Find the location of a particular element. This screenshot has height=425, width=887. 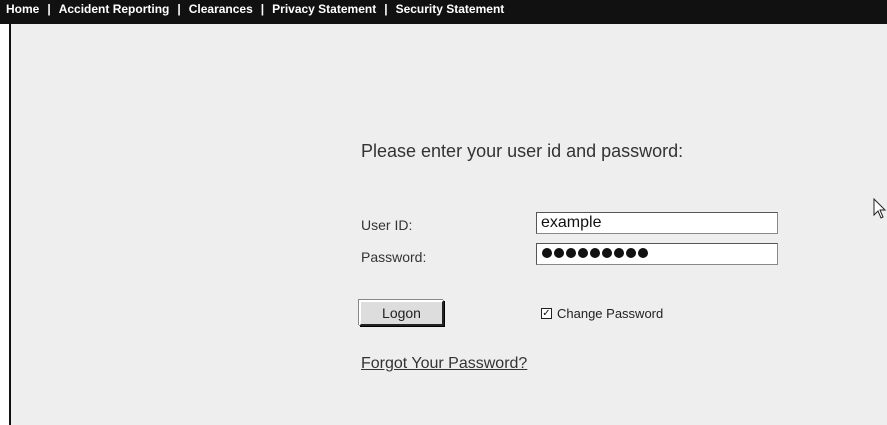

nav-link-accident-reporting: Accident Reporting is located at coordinates (114, 9).